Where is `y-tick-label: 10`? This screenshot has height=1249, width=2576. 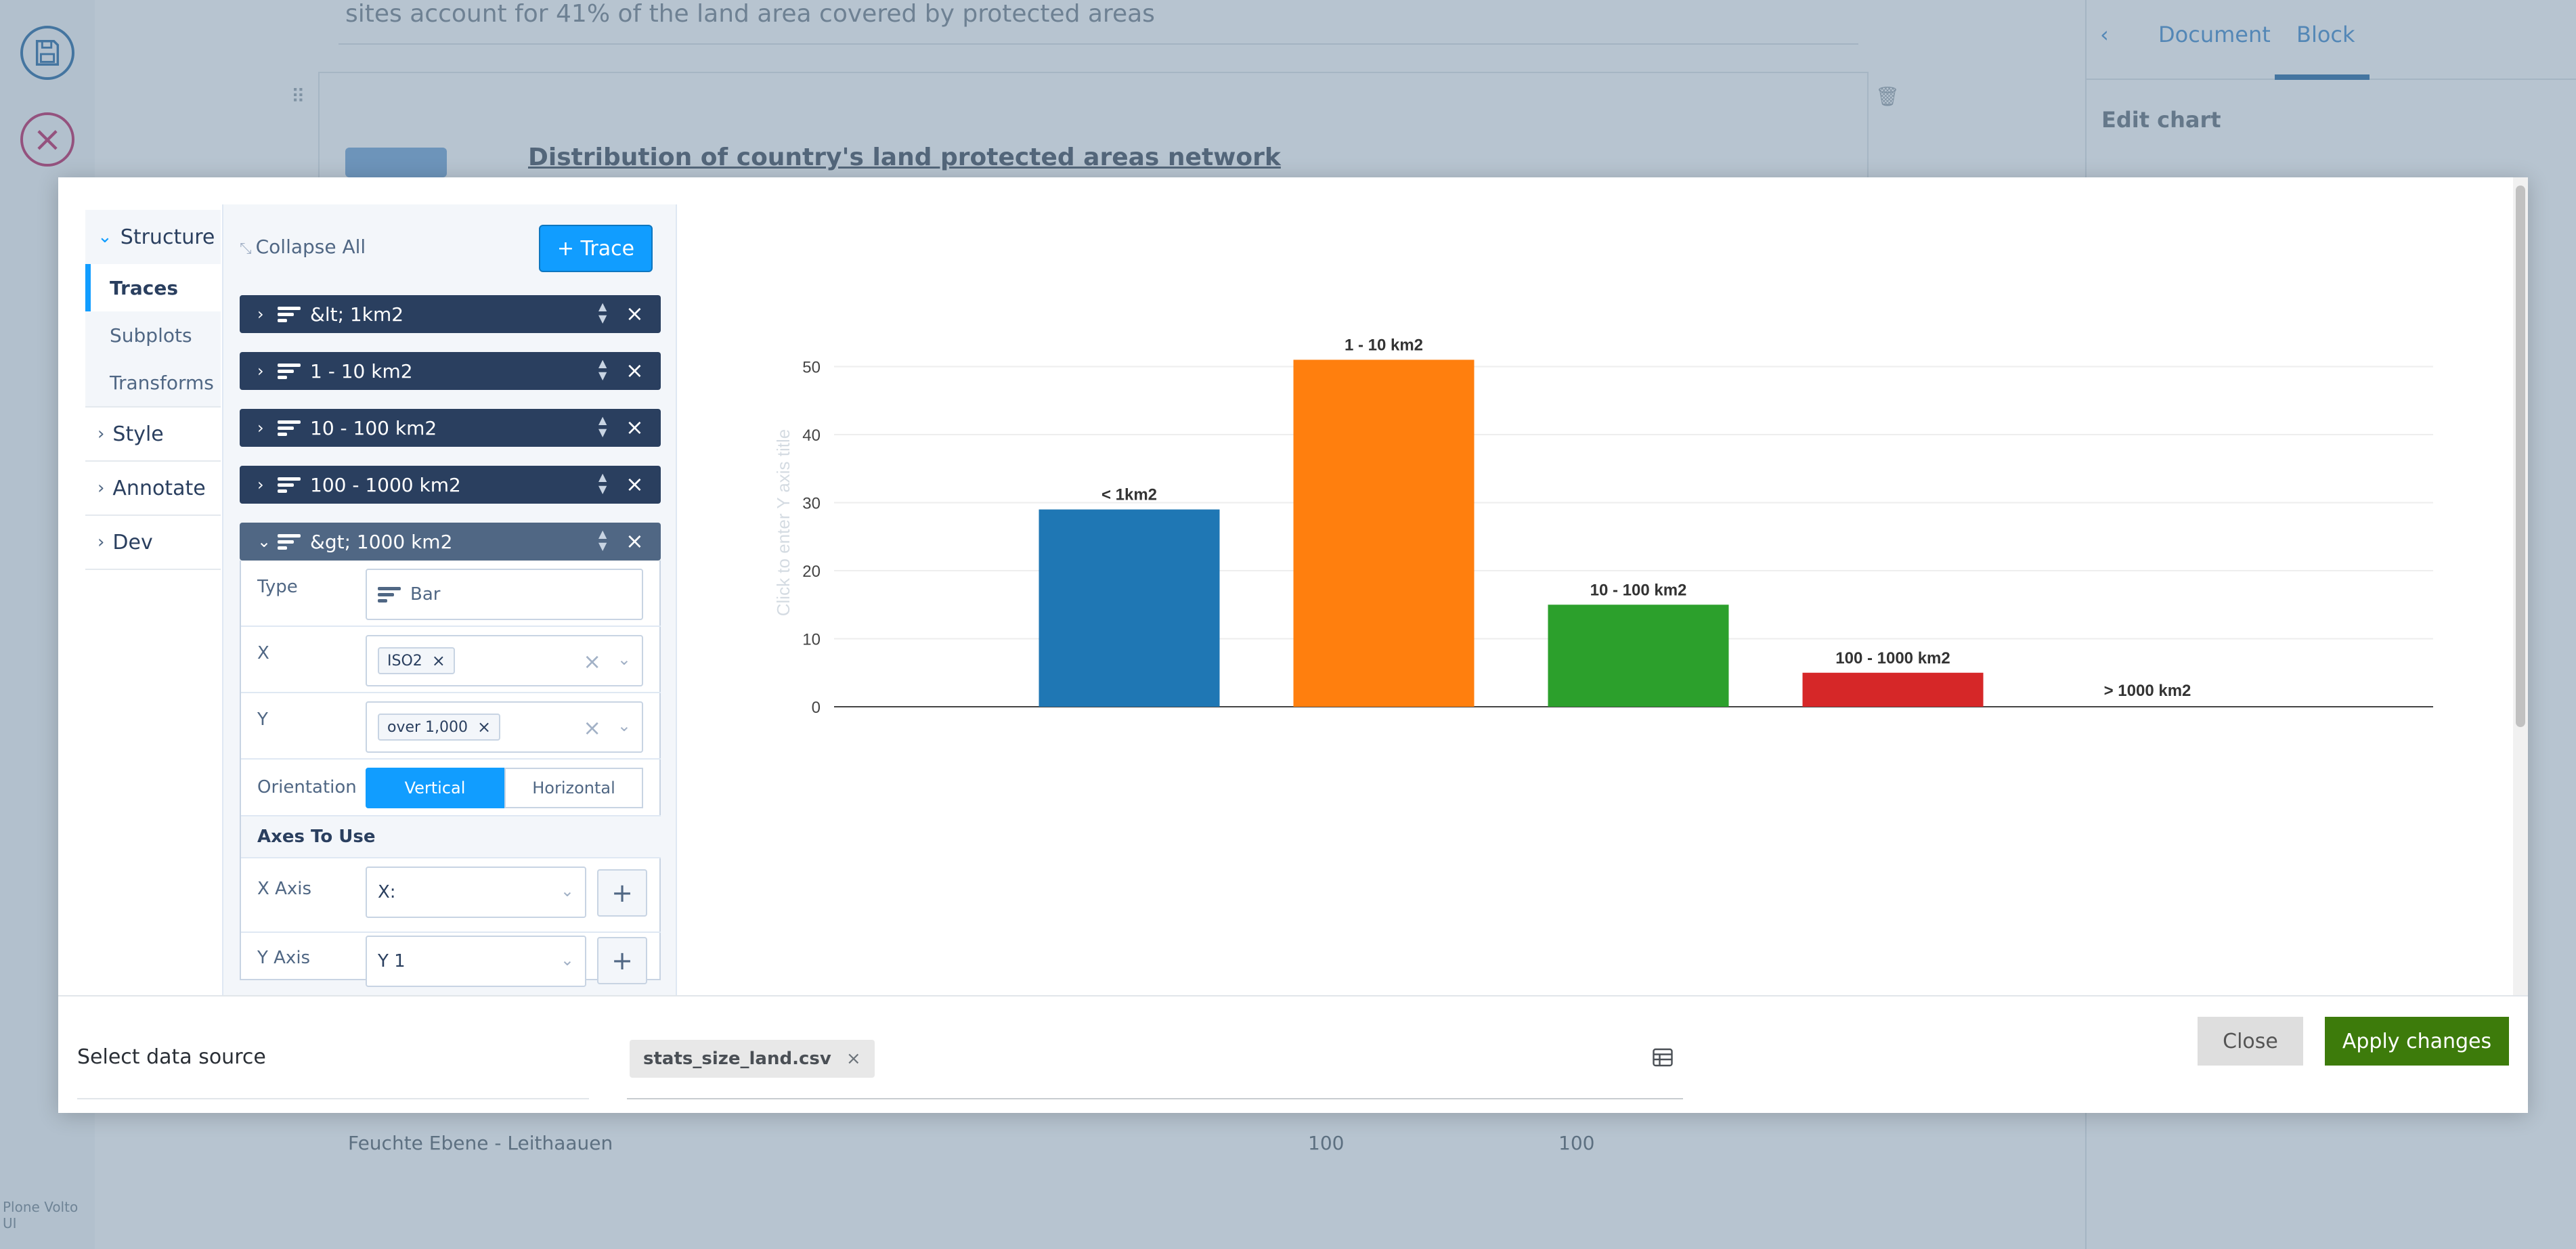
y-tick-label: 10 is located at coordinates (811, 640).